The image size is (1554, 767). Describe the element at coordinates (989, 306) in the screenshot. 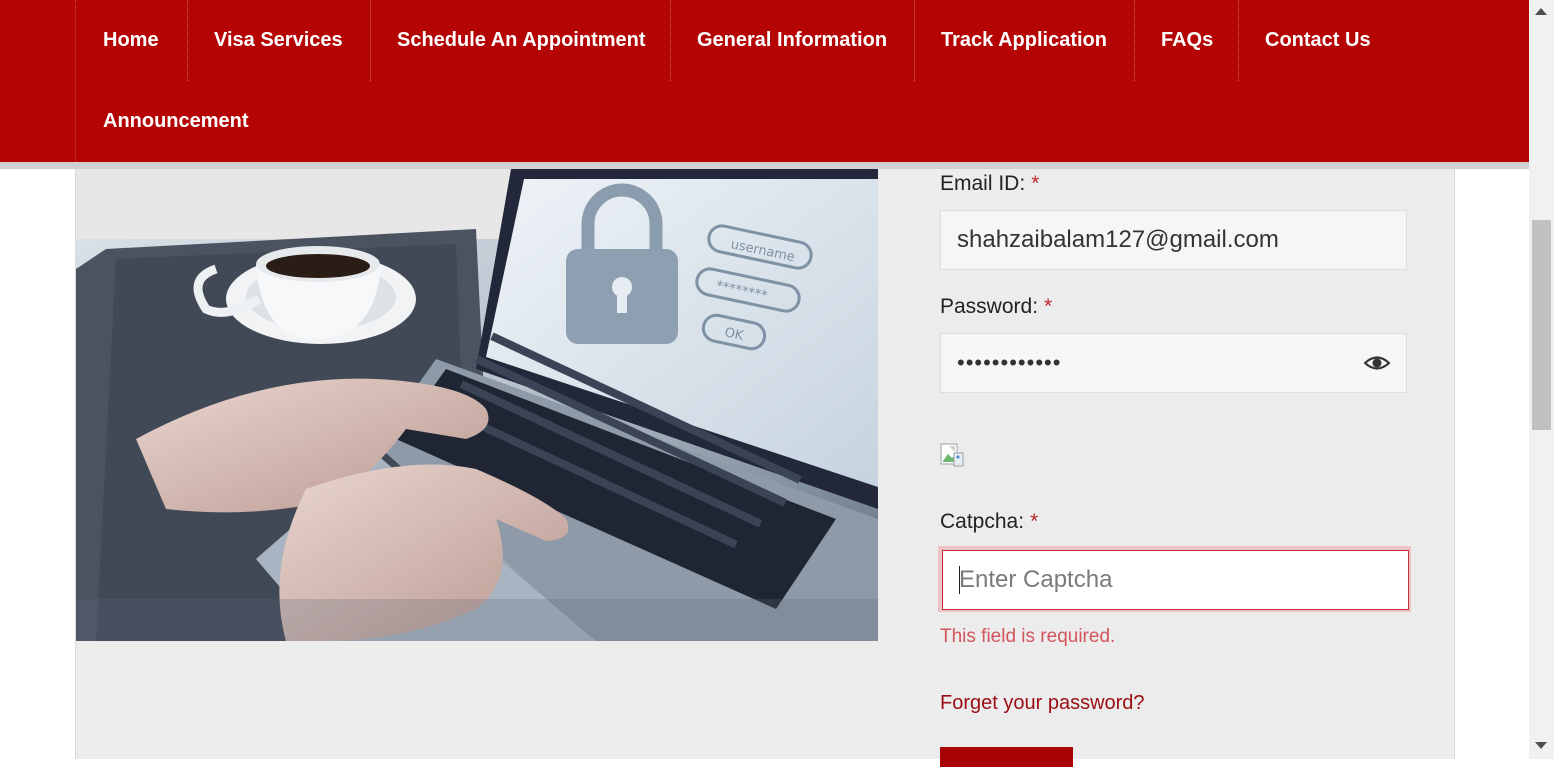

I see `password-label-text: Password:` at that location.